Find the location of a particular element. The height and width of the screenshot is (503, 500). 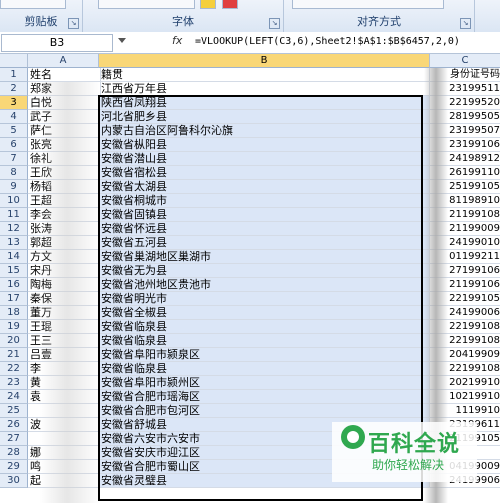

row-header: 5 is located at coordinates (14, 131).